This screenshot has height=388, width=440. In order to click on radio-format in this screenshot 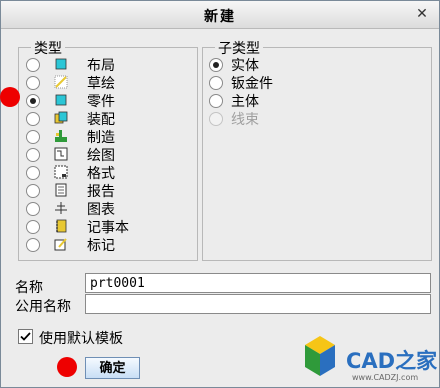, I will do `click(33, 173)`.